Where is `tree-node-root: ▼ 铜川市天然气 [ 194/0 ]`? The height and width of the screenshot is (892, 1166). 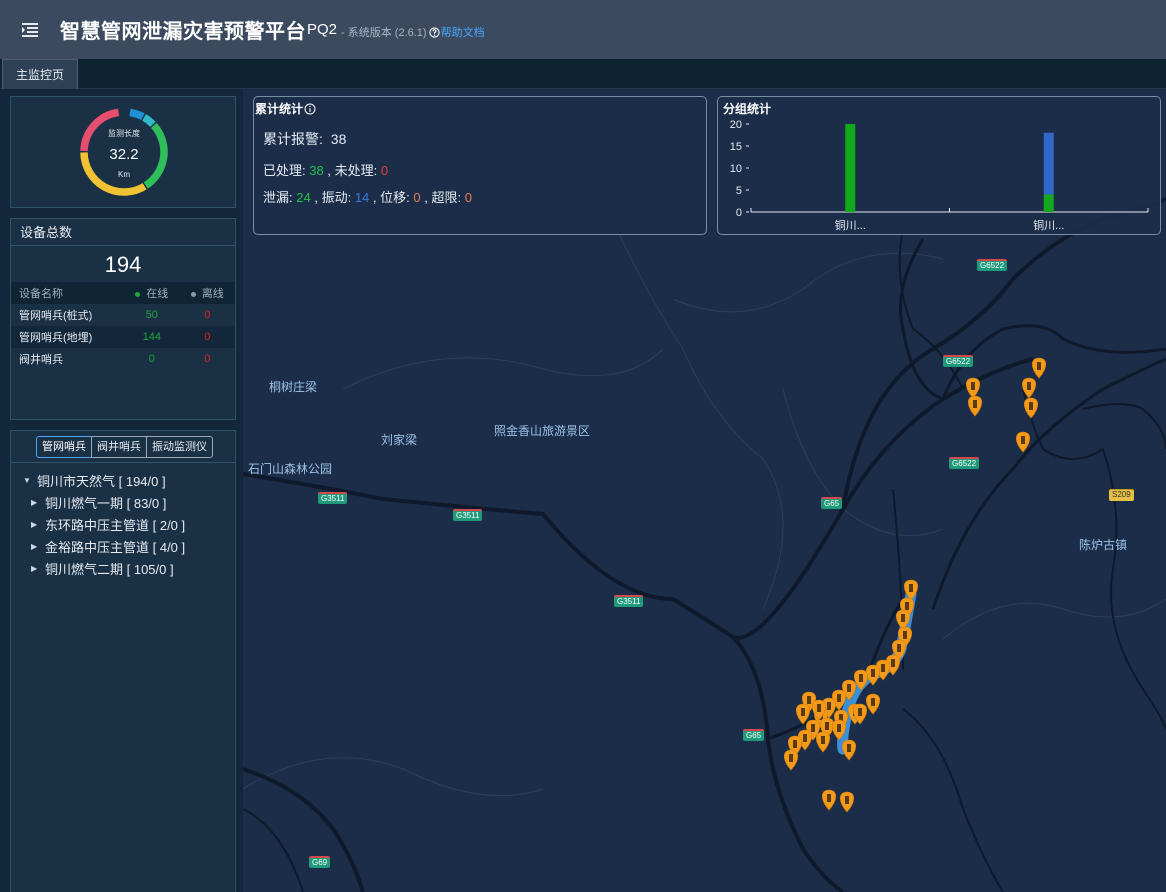
tree-node-root: ▼ 铜川市天然气 [ 194/0 ] is located at coordinates (123, 480).